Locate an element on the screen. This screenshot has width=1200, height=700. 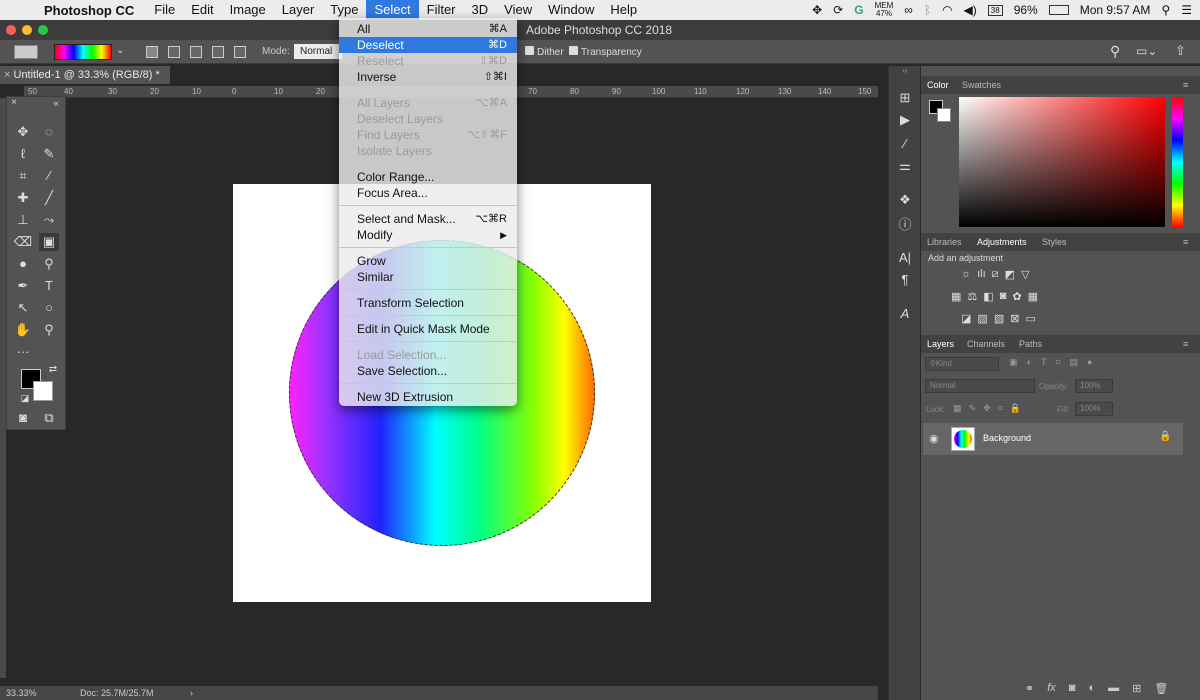
adjustment-filter-icon: ◐ is located at coordinates (1029, 362).